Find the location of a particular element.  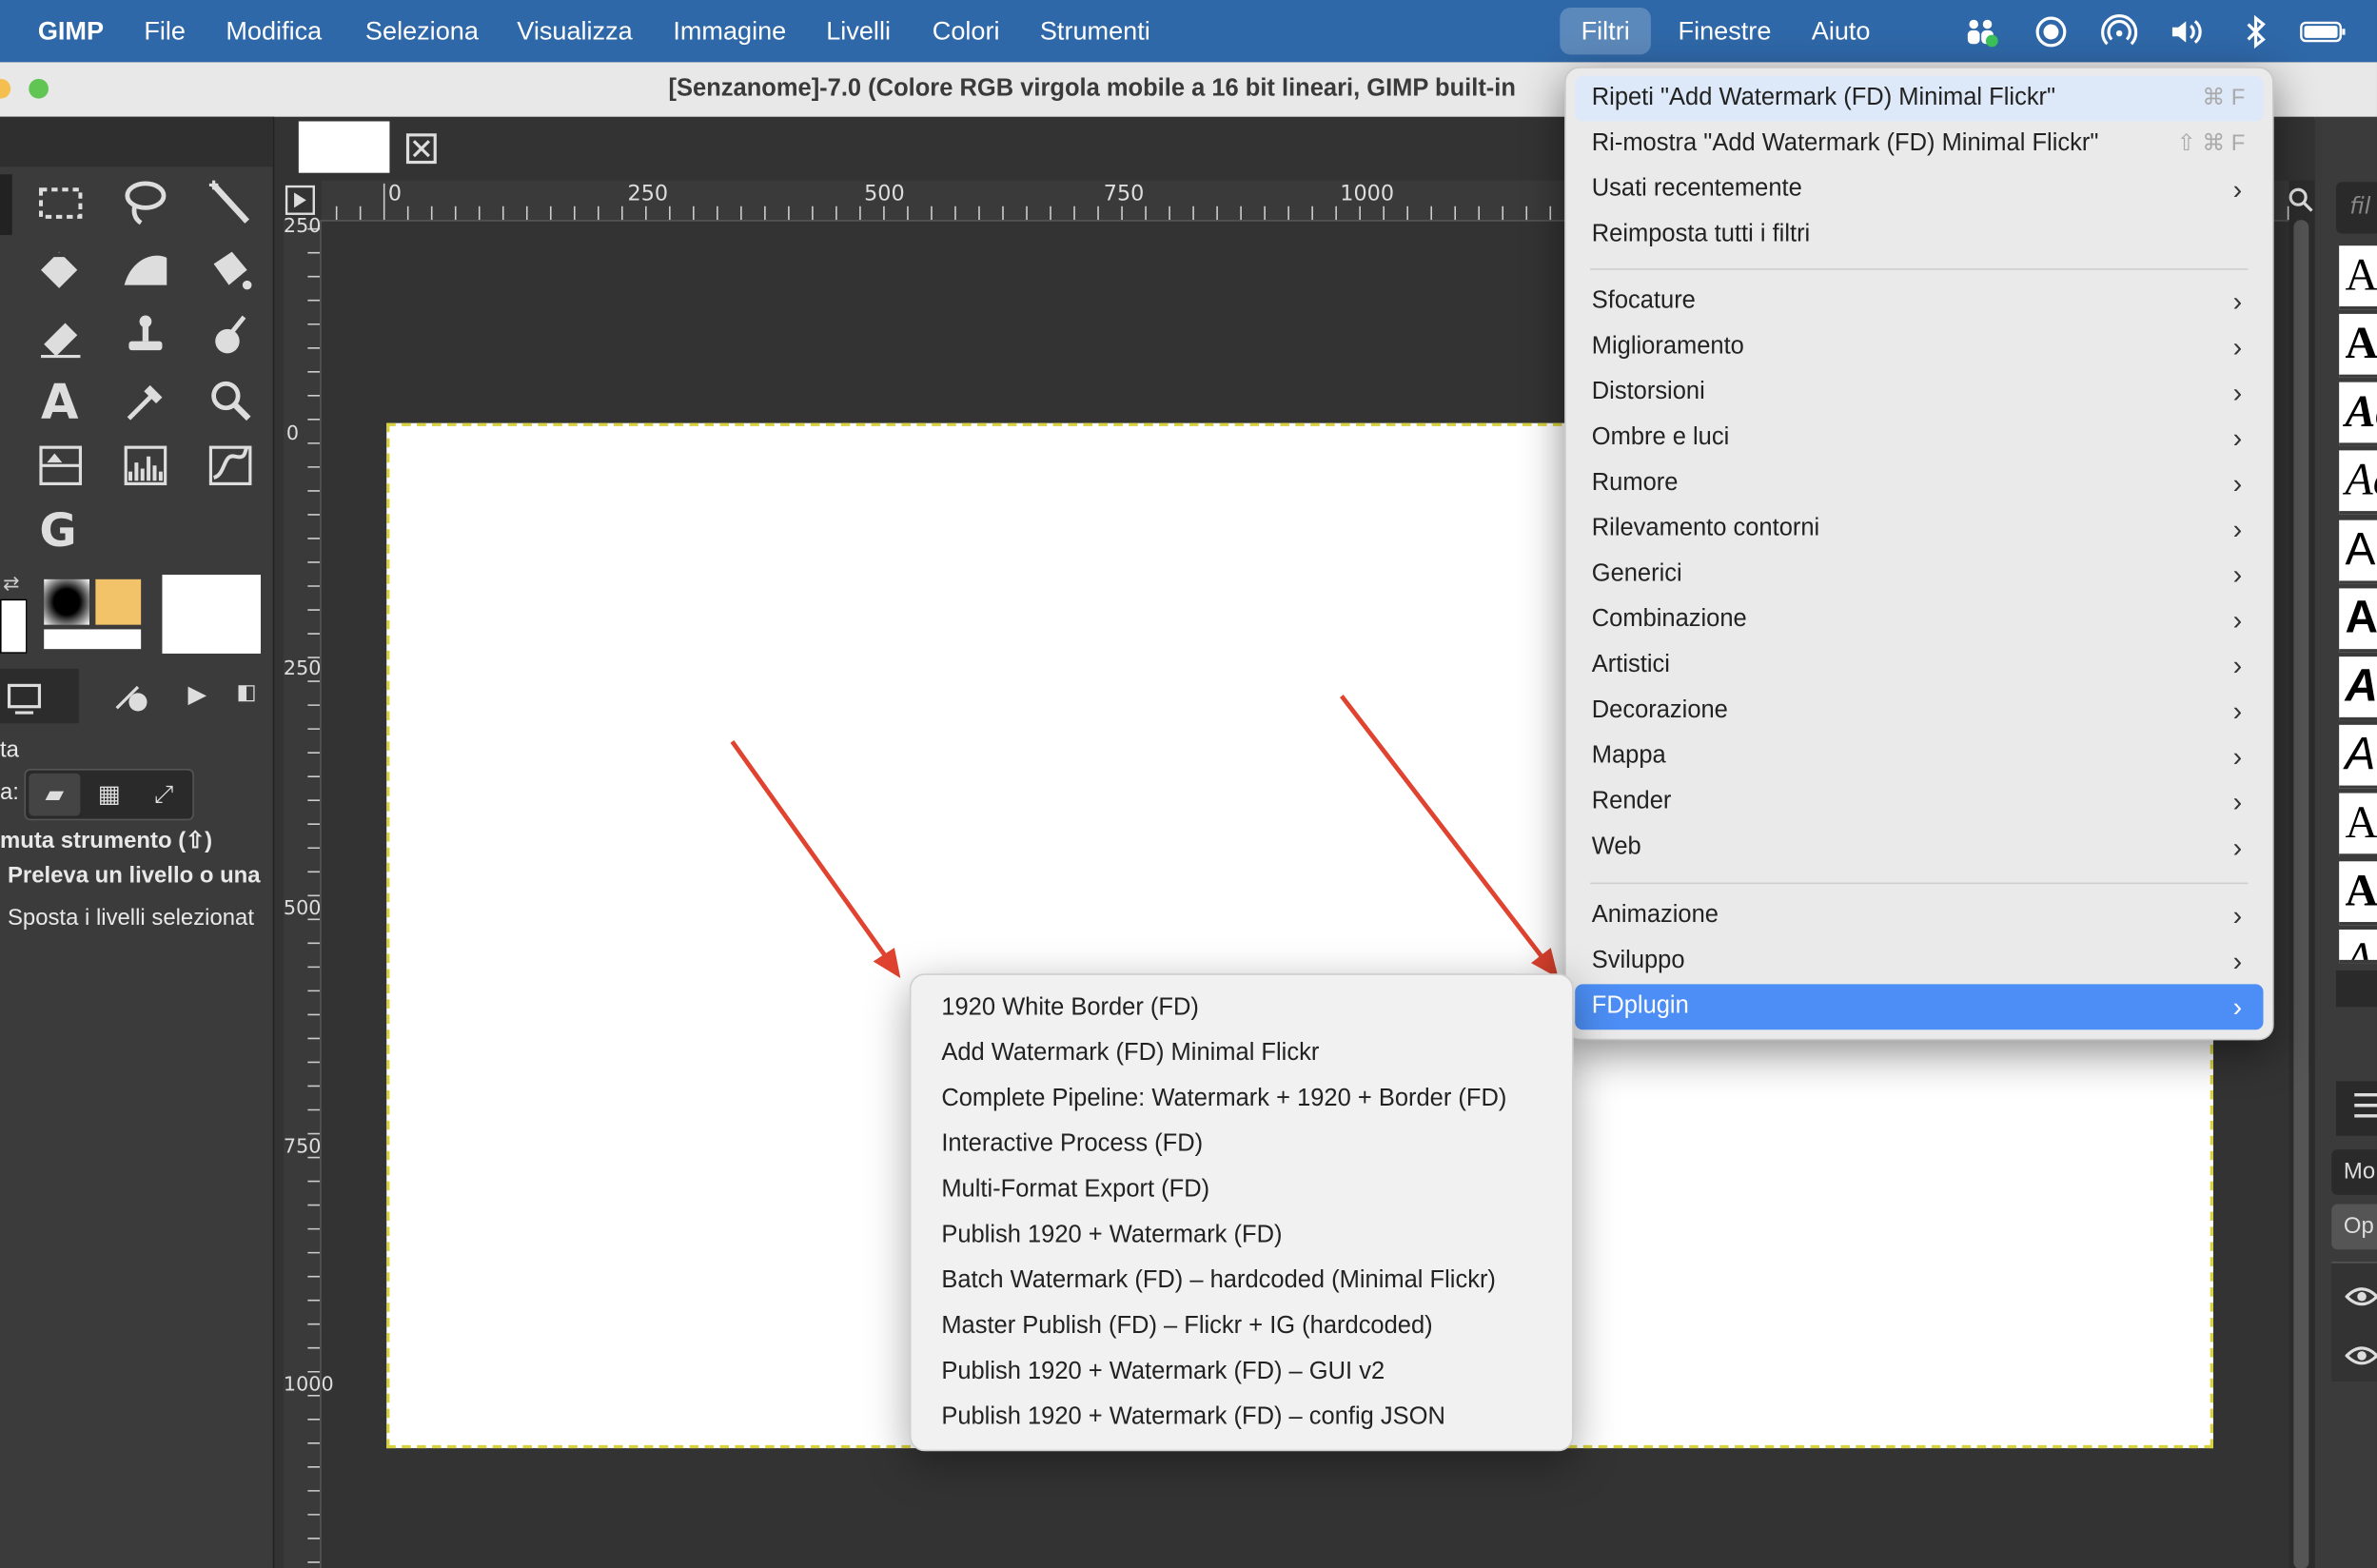

recently-used-item: Usati recentemente › is located at coordinates (1919, 189).